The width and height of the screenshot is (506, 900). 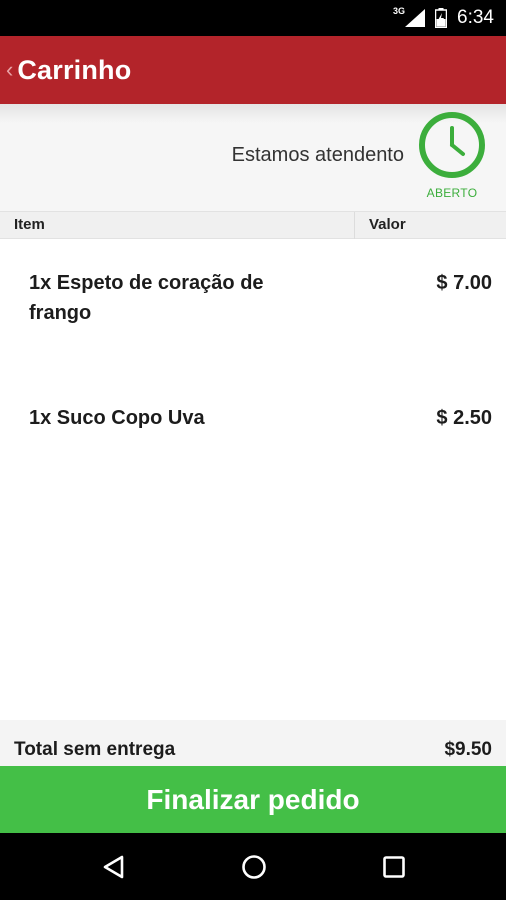 I want to click on recents-square-icon, so click(x=394, y=867).